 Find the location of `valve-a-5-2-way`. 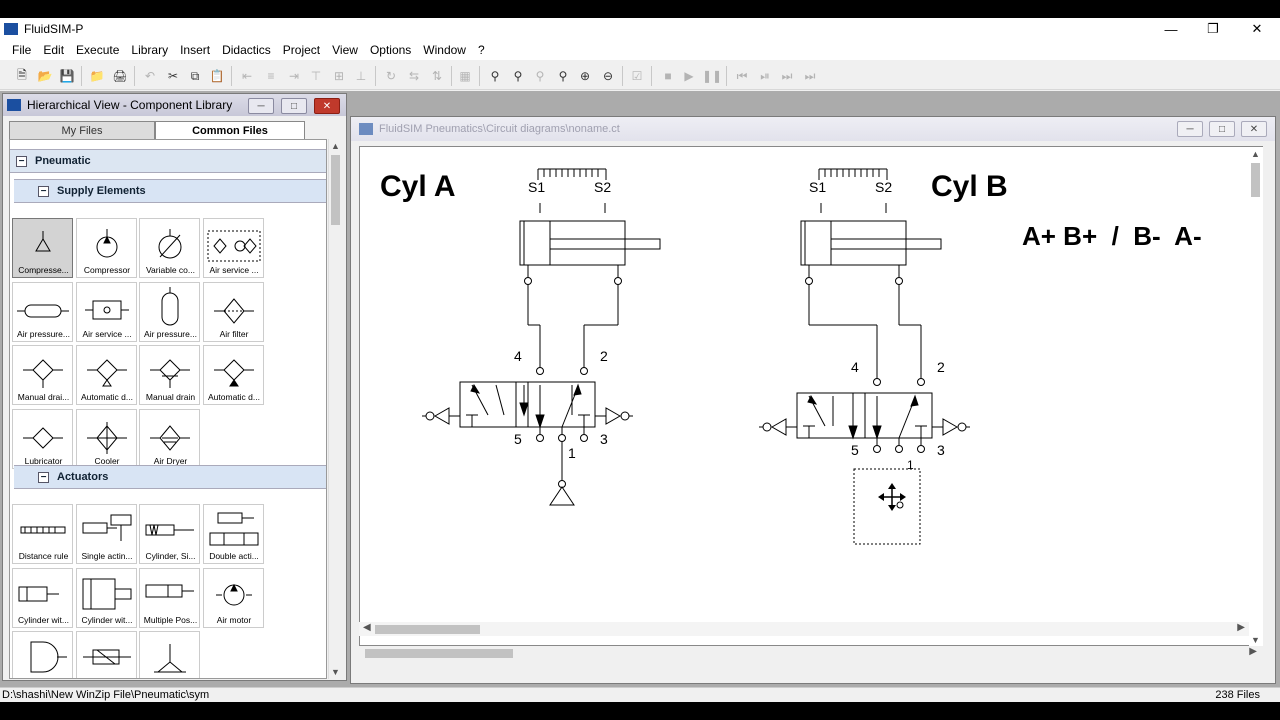

valve-a-5-2-way is located at coordinates (527, 405).